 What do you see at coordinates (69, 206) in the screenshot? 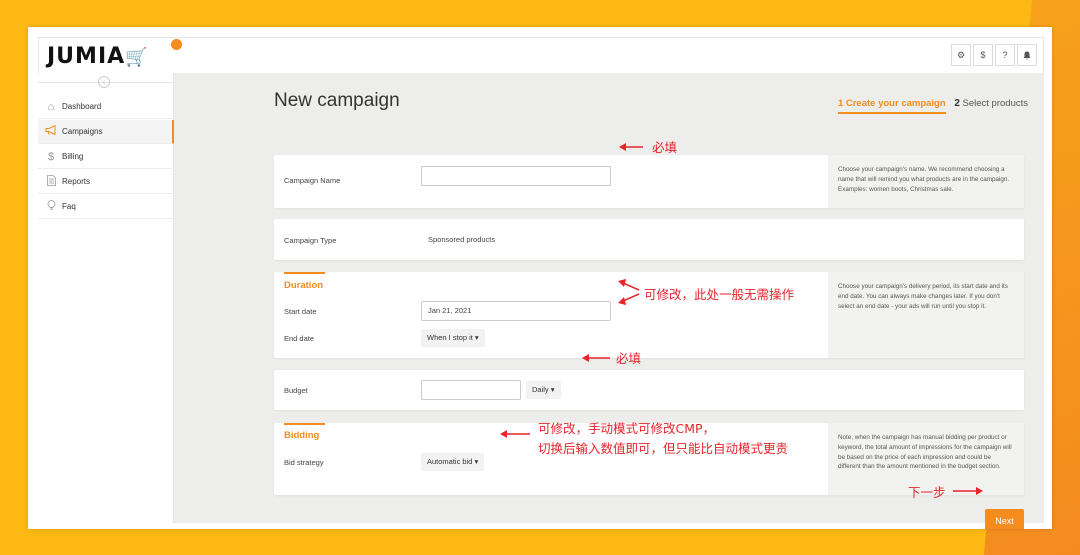
I see `sidebar-item-label: Faq` at bounding box center [69, 206].